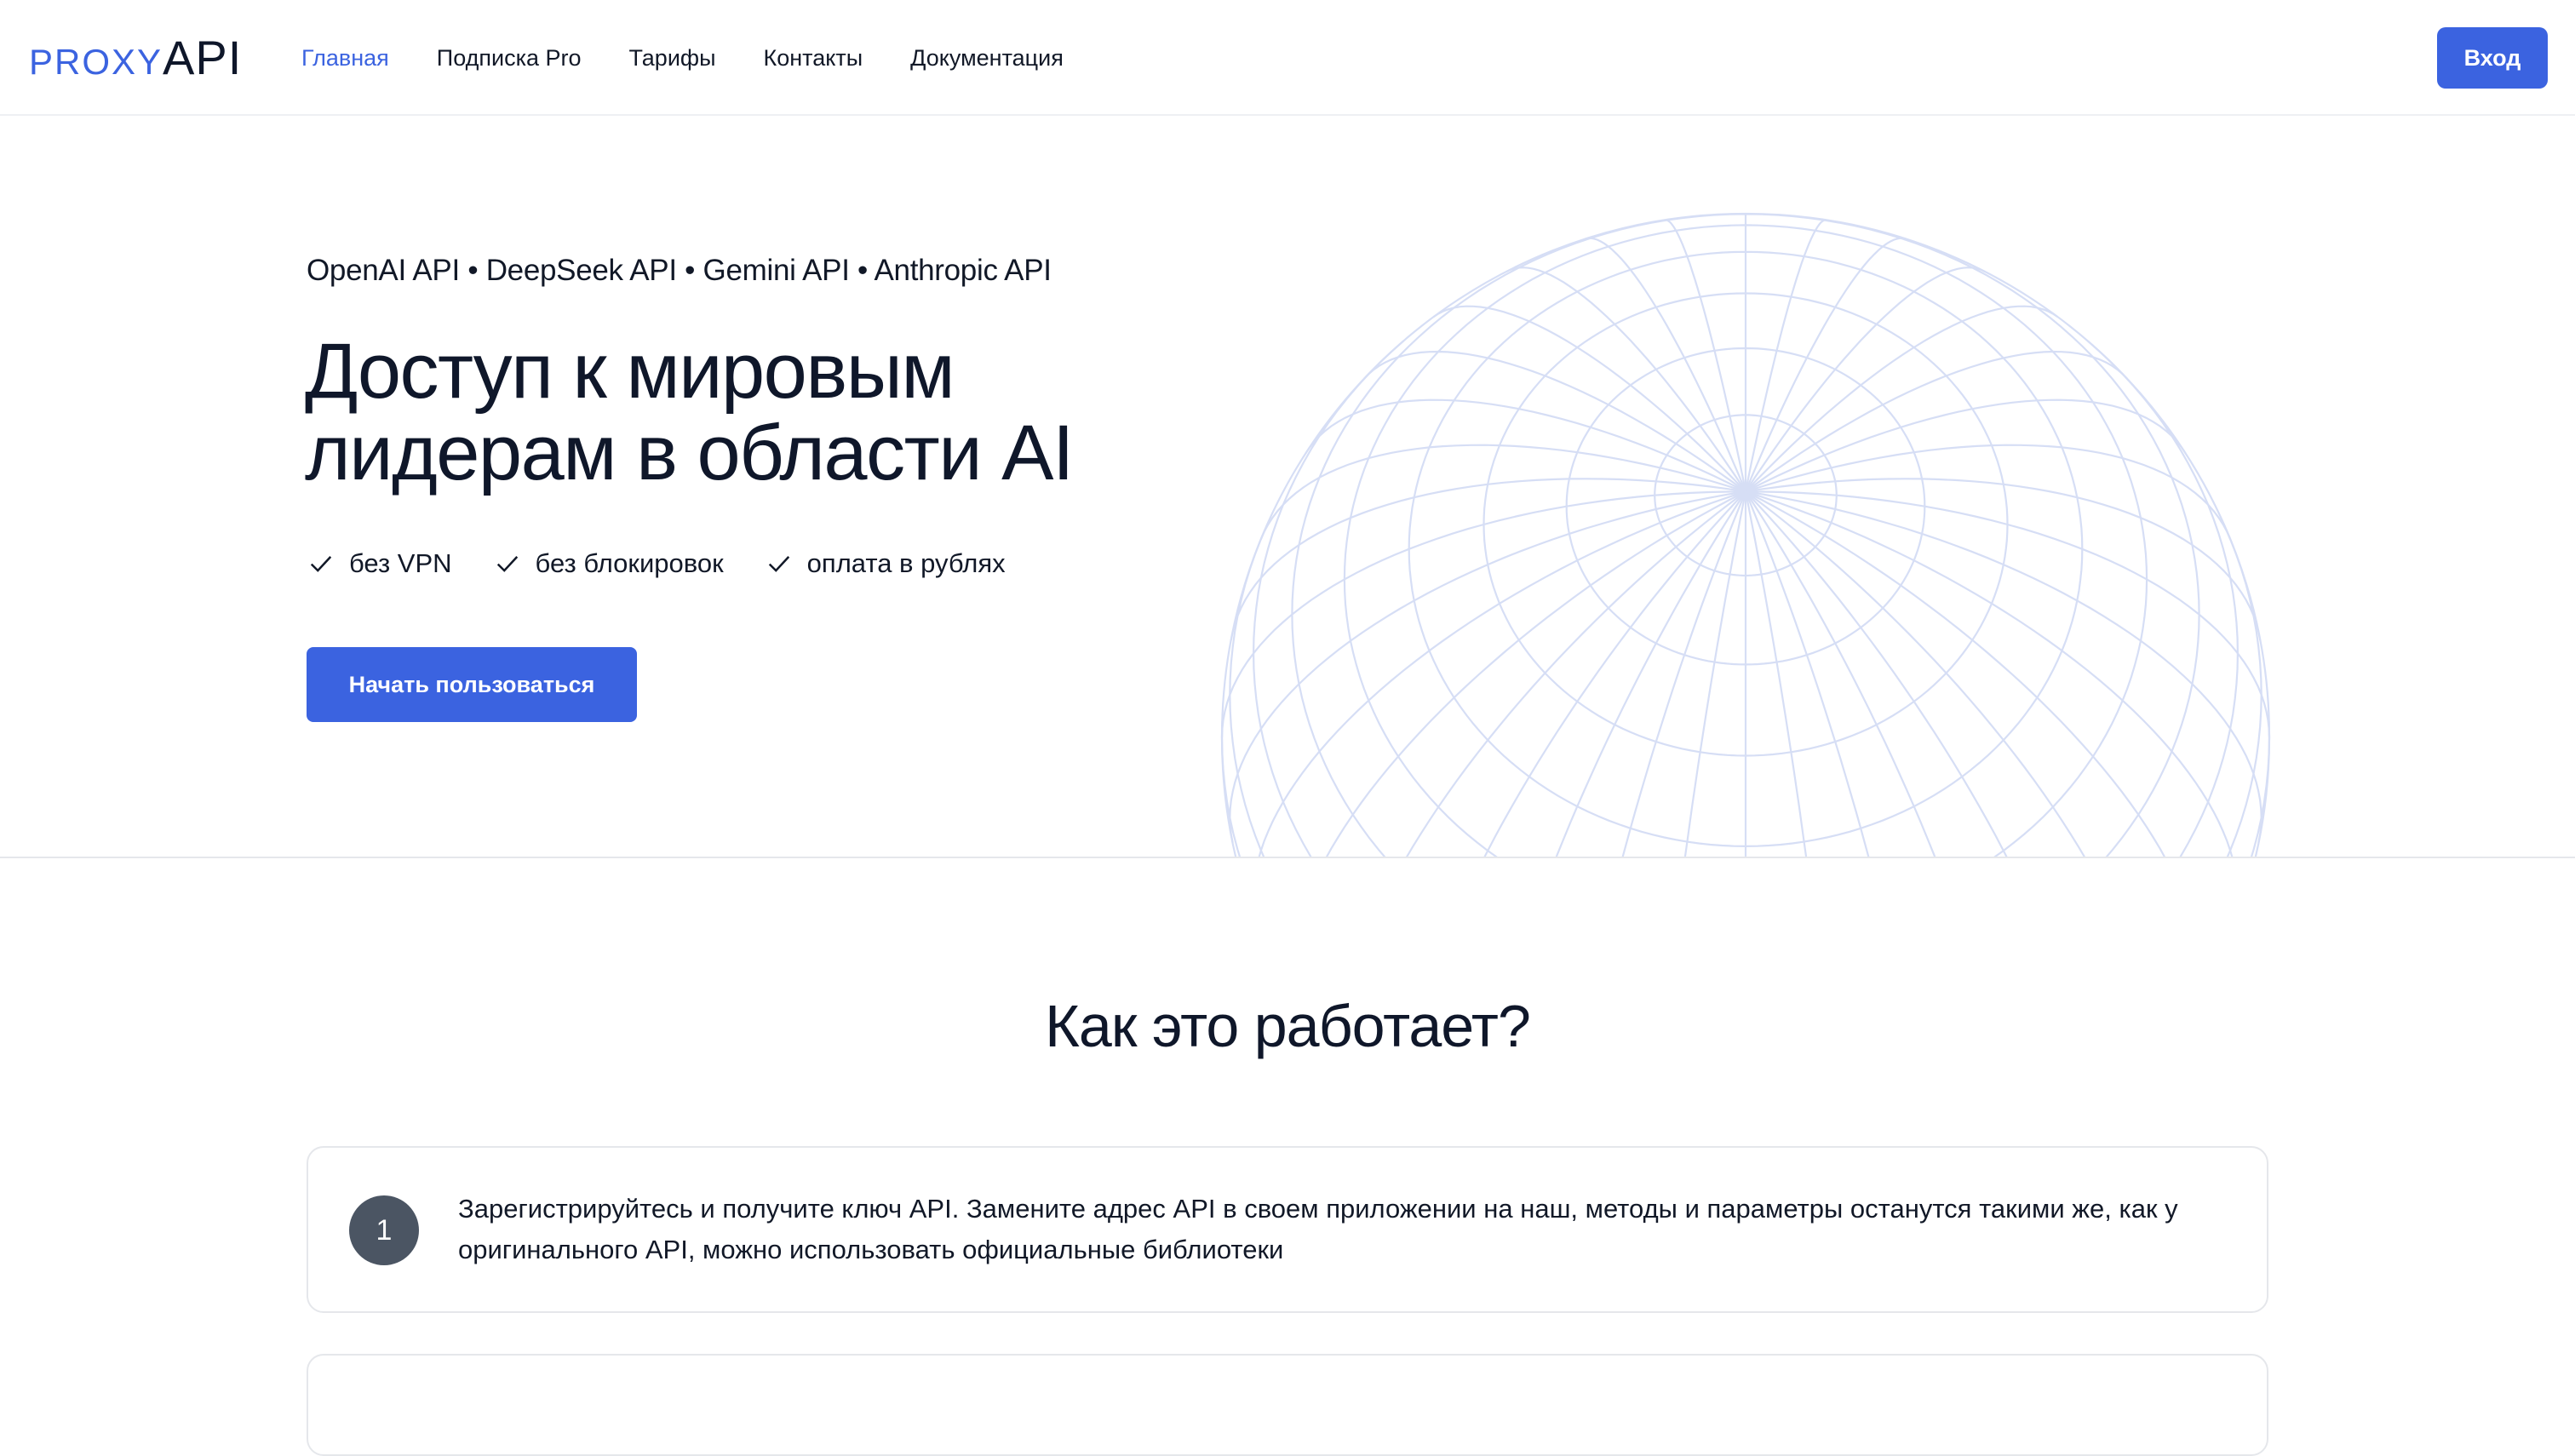 The height and width of the screenshot is (1456, 2575). I want to click on login-button: Вход, so click(2492, 58).